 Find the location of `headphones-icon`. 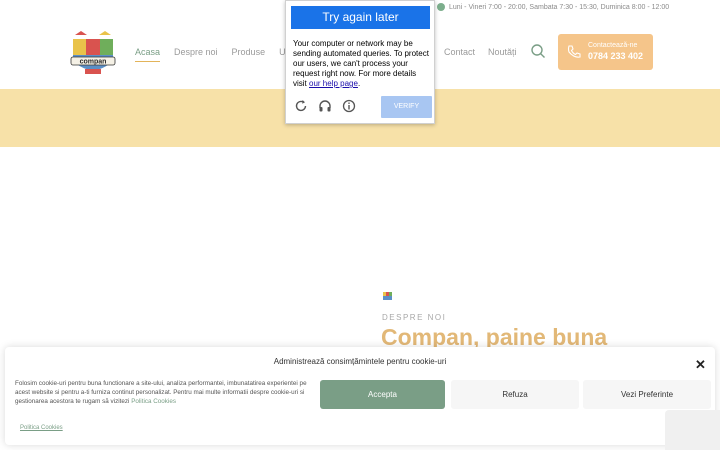

headphones-icon is located at coordinates (325, 106).